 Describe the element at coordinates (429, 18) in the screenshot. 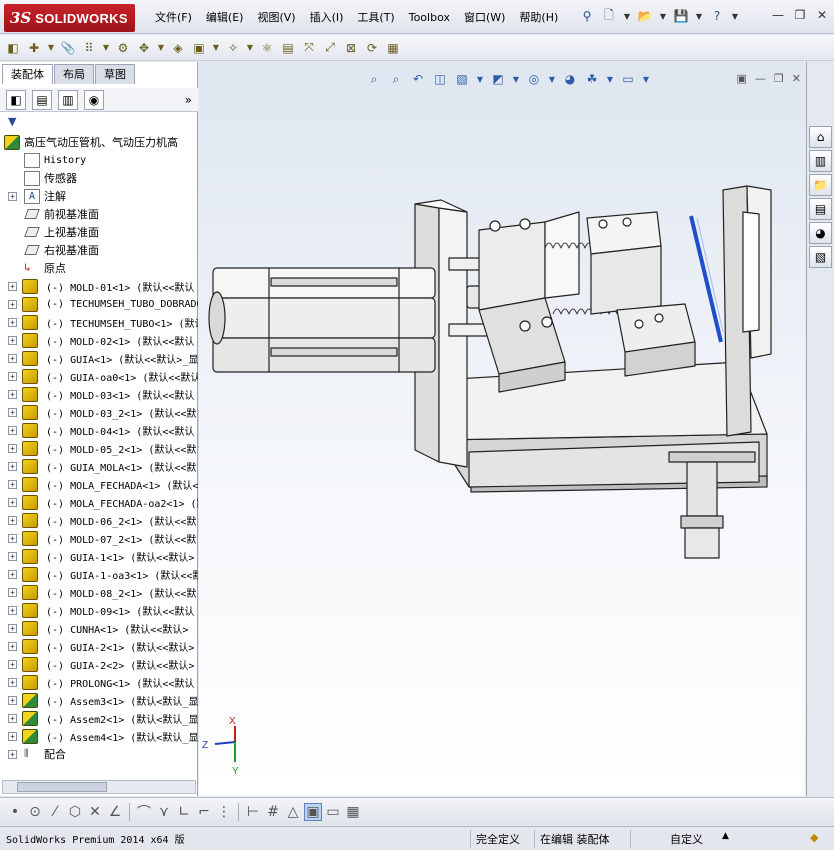

I see `menu-toolbox: Toolbox` at that location.